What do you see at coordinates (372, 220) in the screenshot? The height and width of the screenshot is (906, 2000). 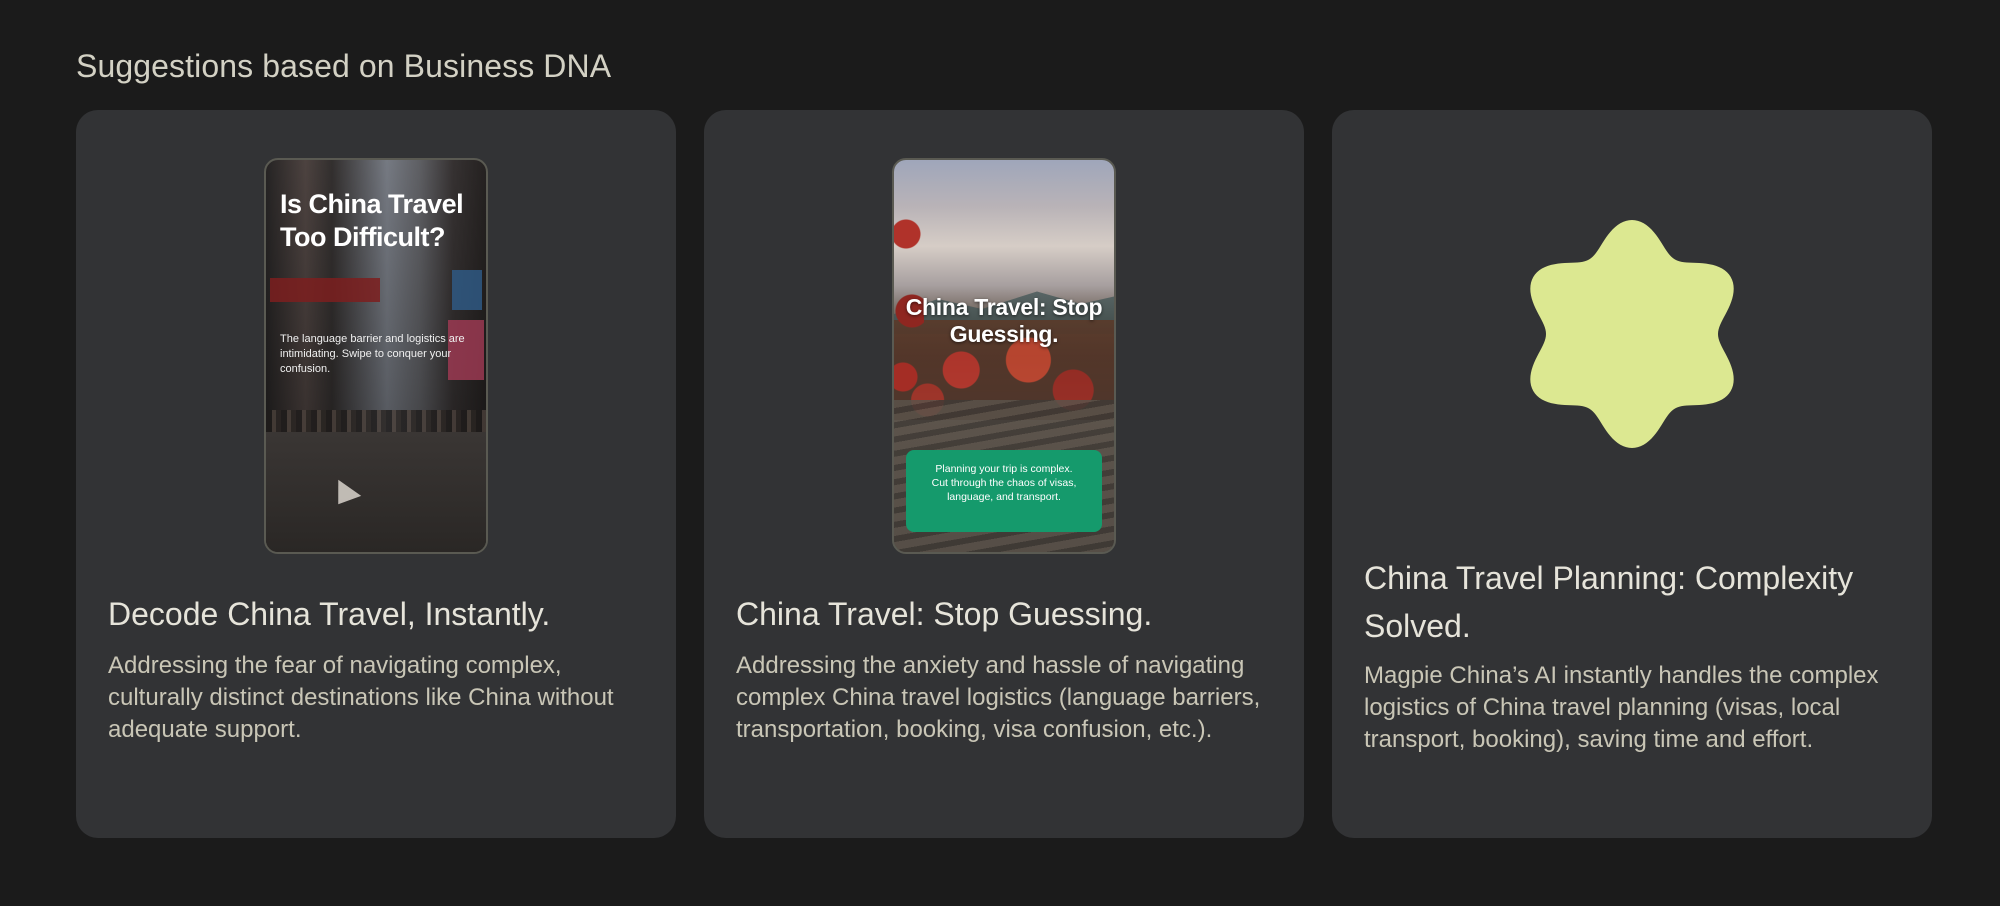 I see `thumbnail-headline: Is China Travel Too Difficult?` at bounding box center [372, 220].